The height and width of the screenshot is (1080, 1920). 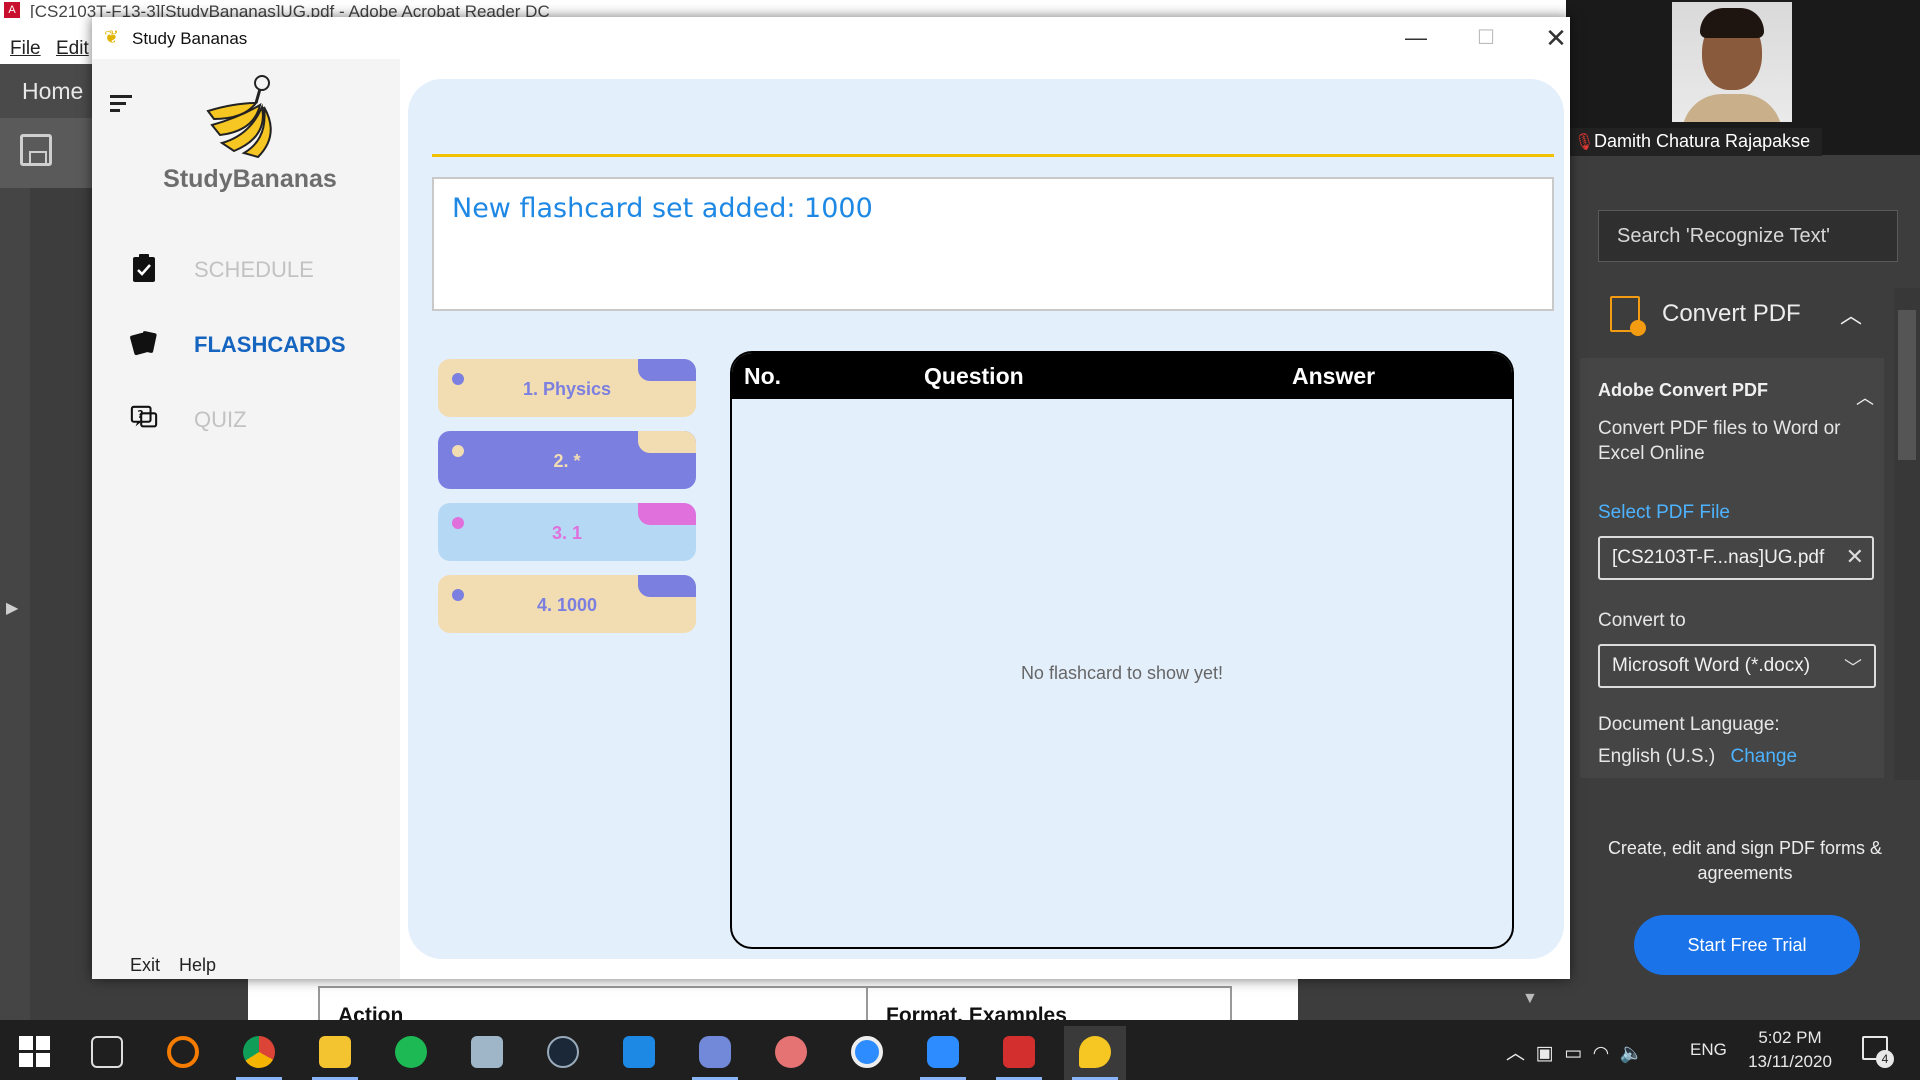 I want to click on paint-icon, so click(x=791, y=1053).